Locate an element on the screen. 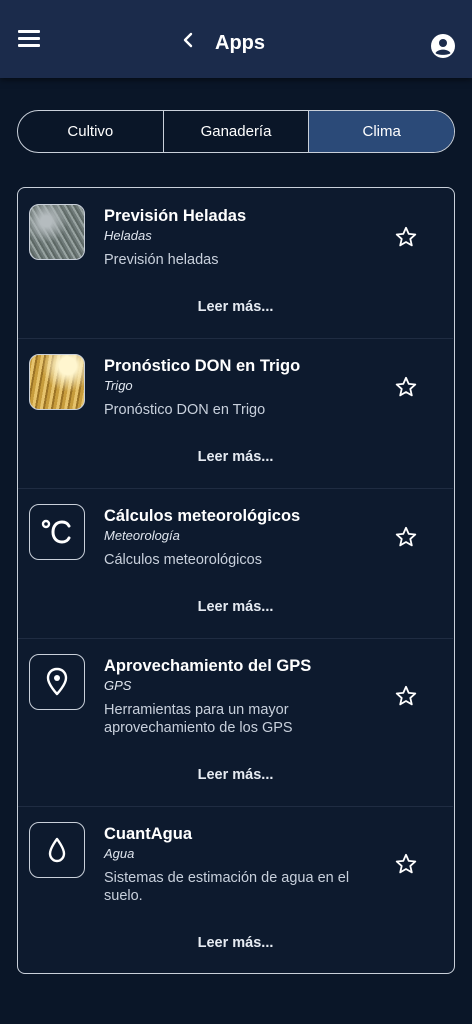 This screenshot has width=472, height=1024. chevron-left-icon is located at coordinates (188, 40).